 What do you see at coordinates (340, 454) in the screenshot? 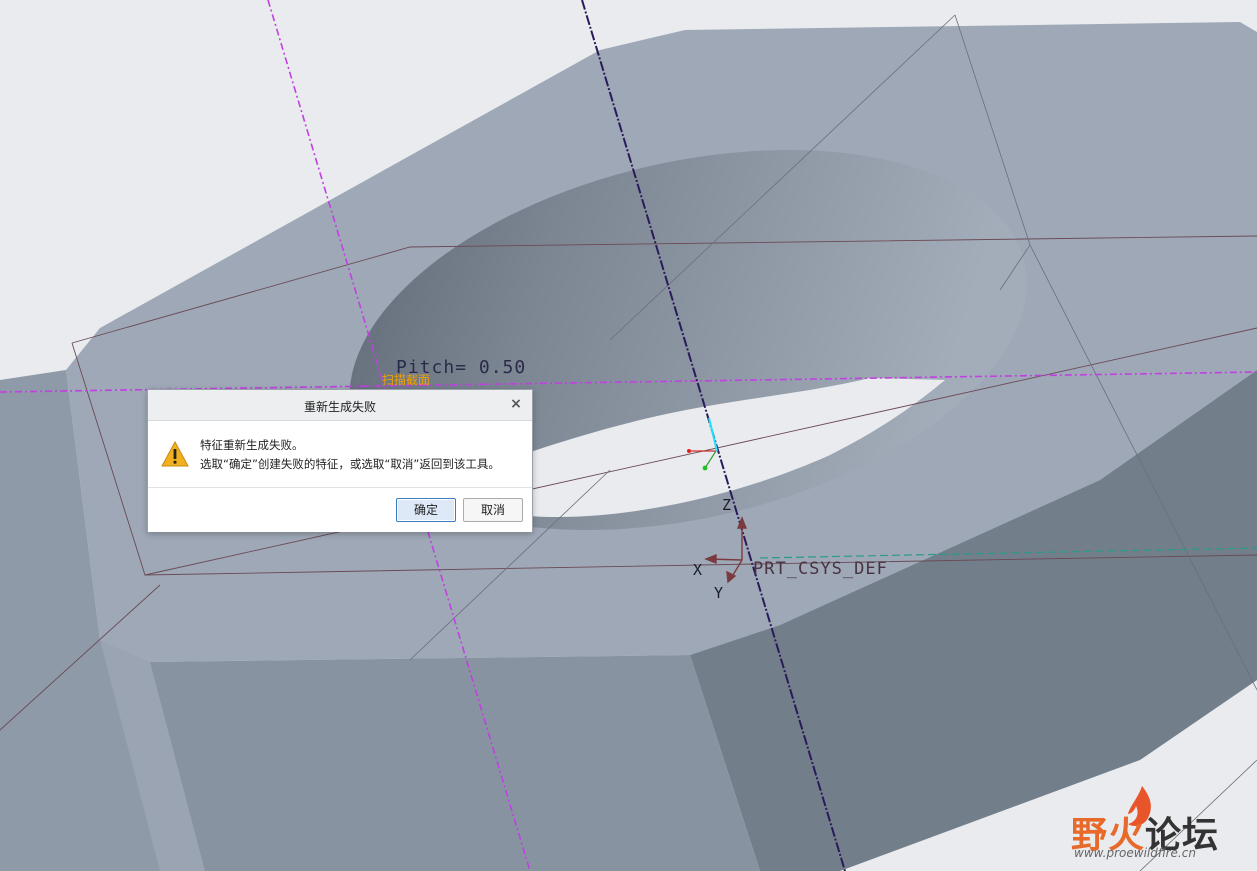
I see `dialog-body: 特征重新生成失败。 选取“确定”创建失败的特征，或选取“取消”返回到该工具。` at bounding box center [340, 454].